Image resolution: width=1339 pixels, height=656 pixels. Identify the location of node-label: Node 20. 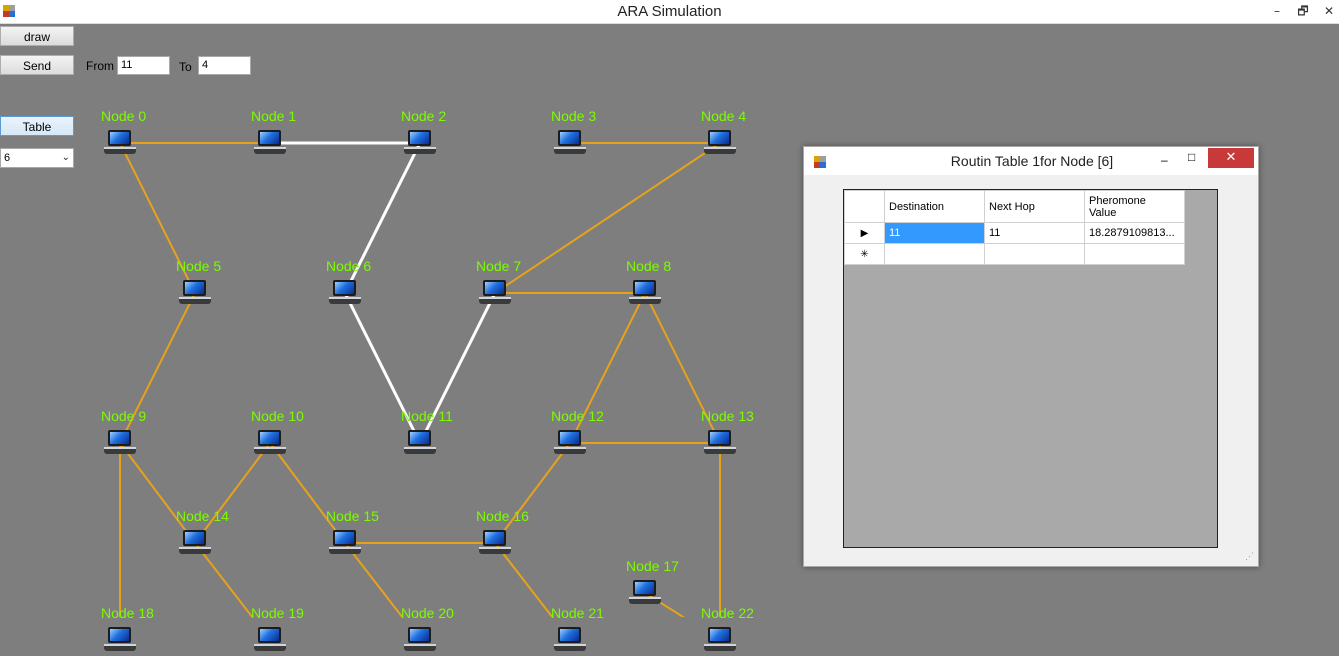
(427, 613).